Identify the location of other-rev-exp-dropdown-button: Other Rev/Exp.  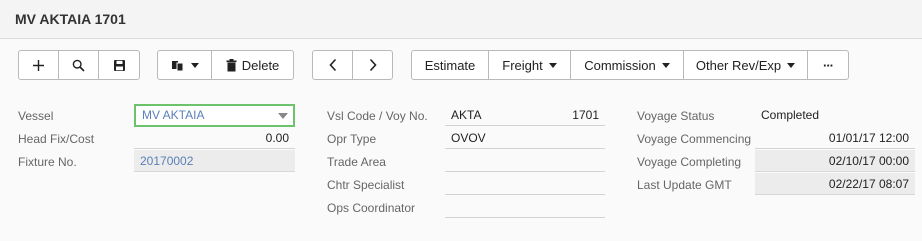
(746, 65).